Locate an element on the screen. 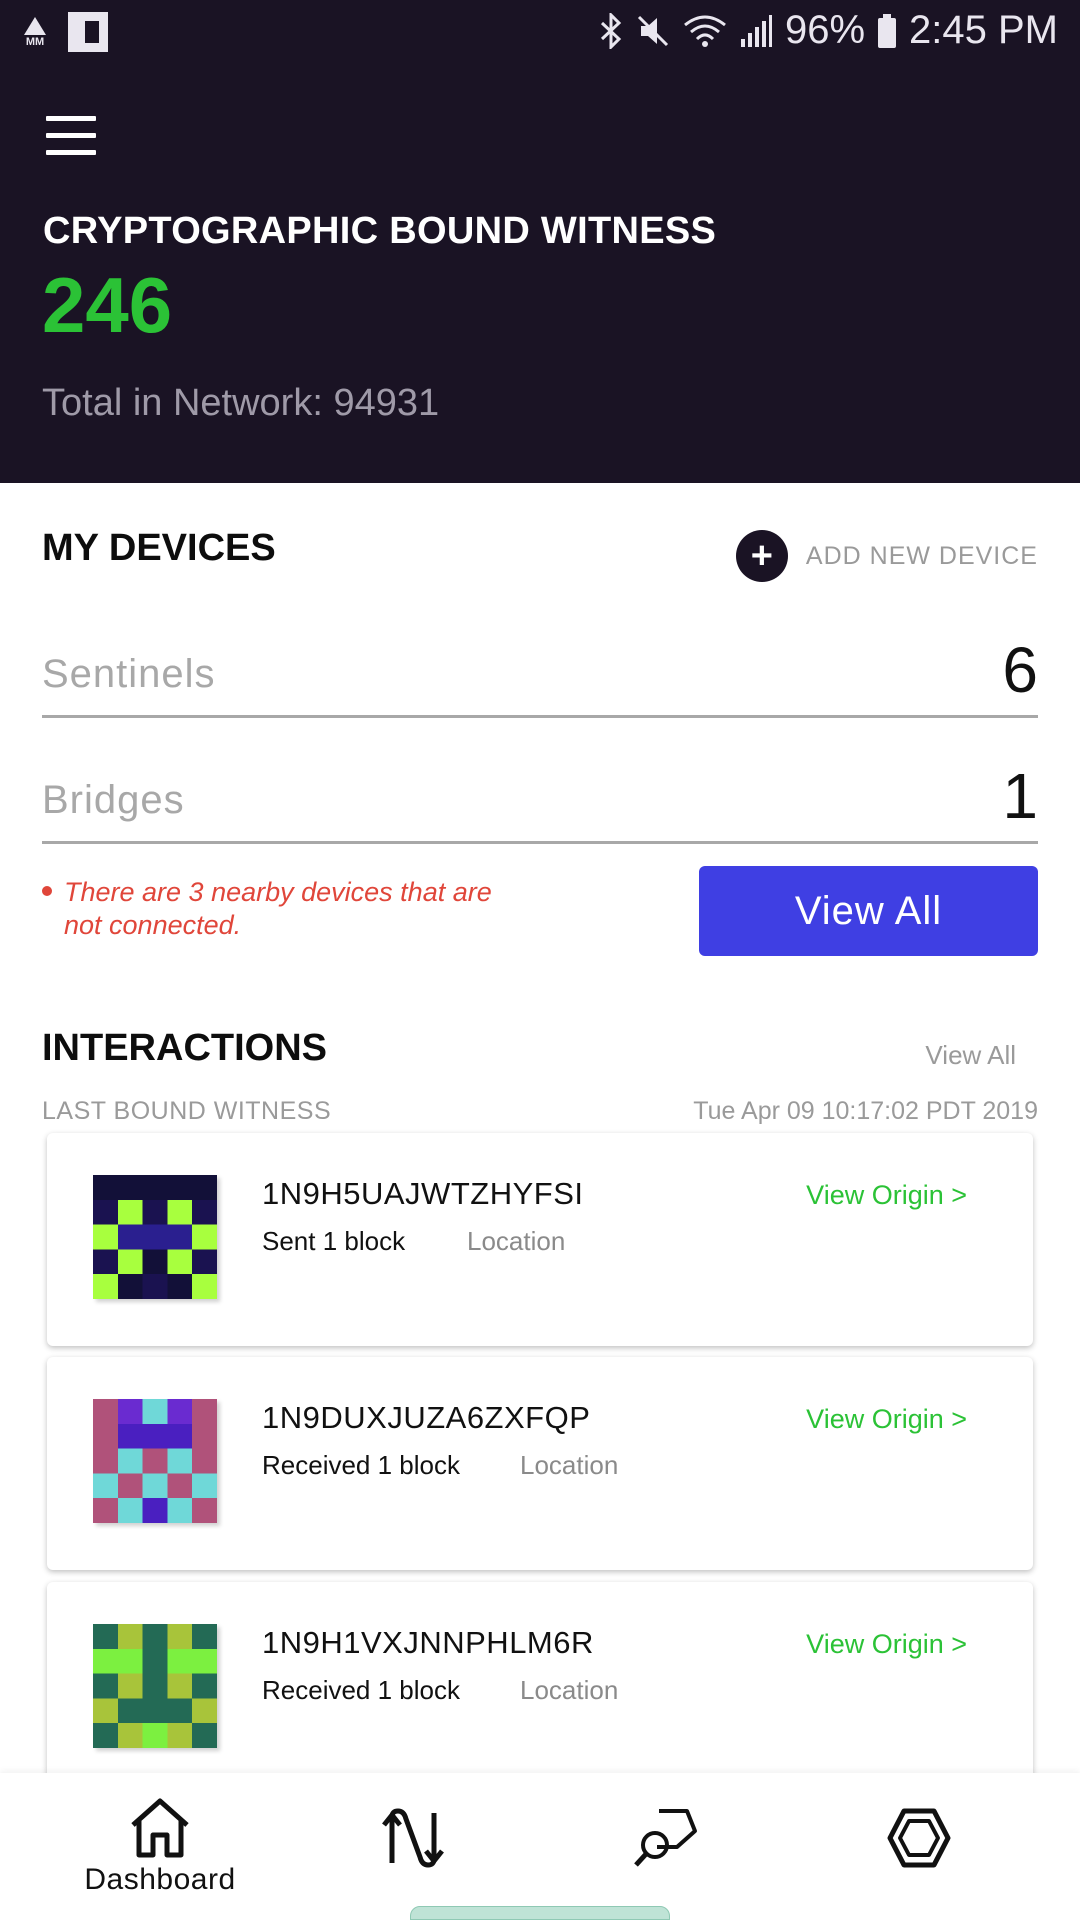  sentinels-label: Sentinels is located at coordinates (129, 674).